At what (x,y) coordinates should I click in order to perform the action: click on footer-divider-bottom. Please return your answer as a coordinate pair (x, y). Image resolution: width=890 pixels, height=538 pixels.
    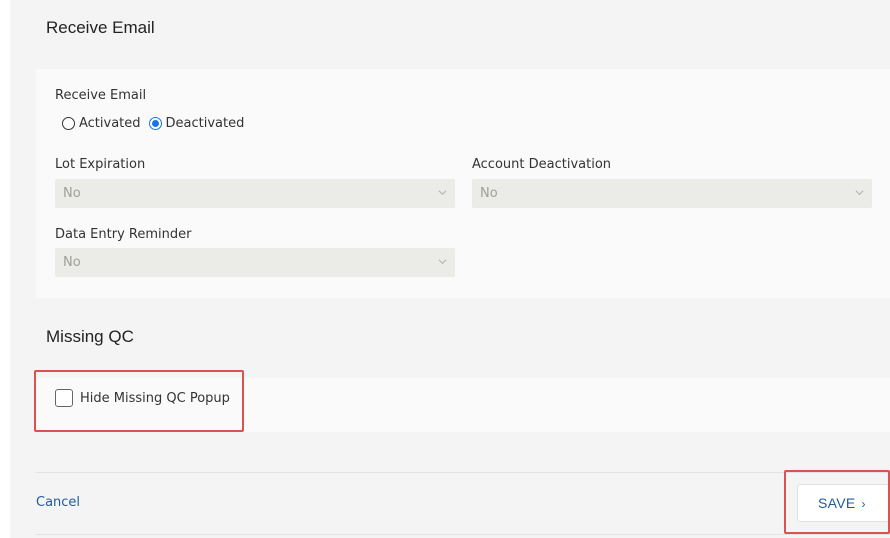
    Looking at the image, I should click on (463, 534).